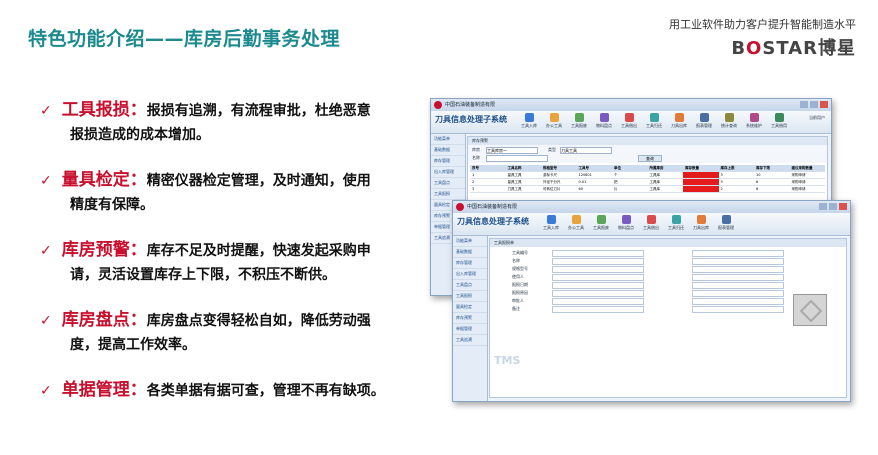 The width and height of the screenshot is (878, 455). Describe the element at coordinates (559, 168) in the screenshot. I see `column-header: 规格型号` at that location.